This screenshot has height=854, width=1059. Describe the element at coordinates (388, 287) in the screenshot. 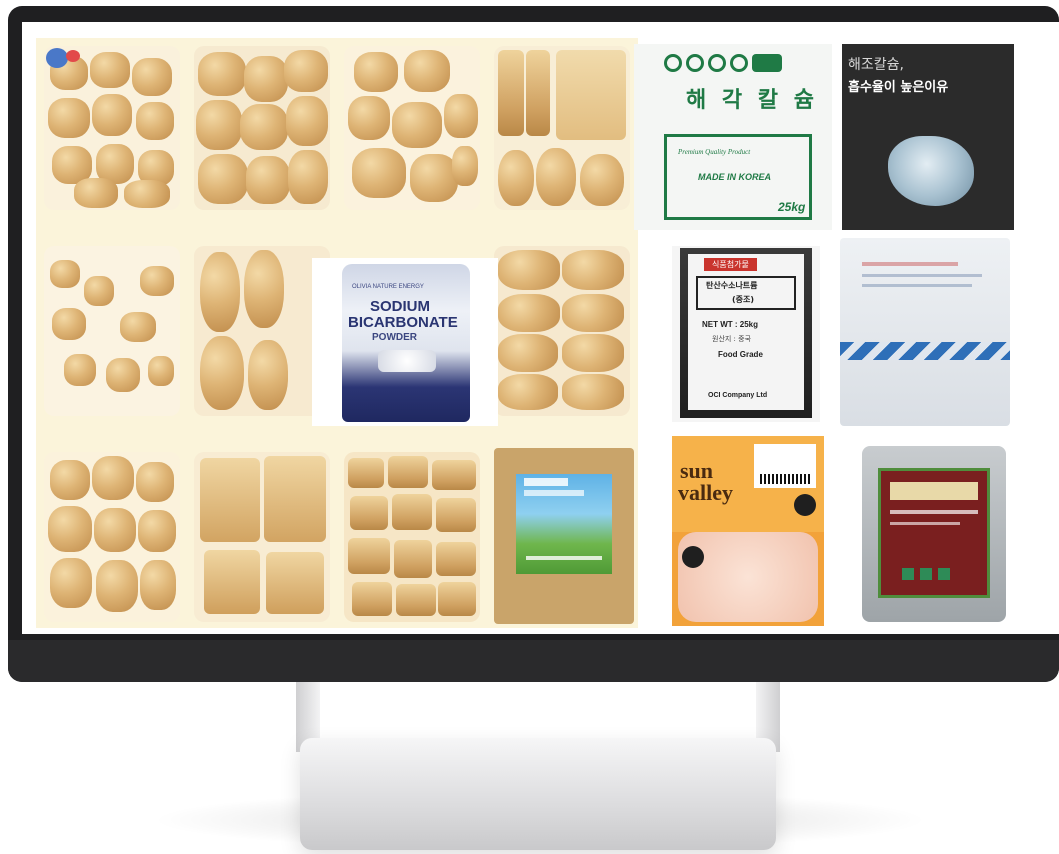

I see `bicarb-brand: OLIVIA NATURE ENERGY` at that location.